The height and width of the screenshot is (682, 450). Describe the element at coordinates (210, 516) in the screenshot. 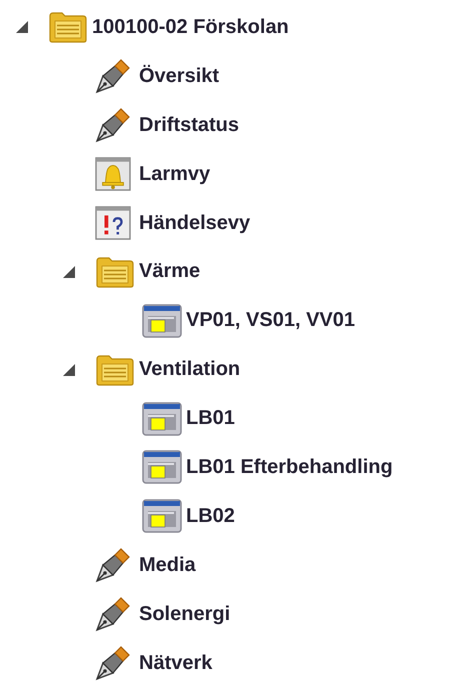

I see `tree-item-label: LB02` at that location.